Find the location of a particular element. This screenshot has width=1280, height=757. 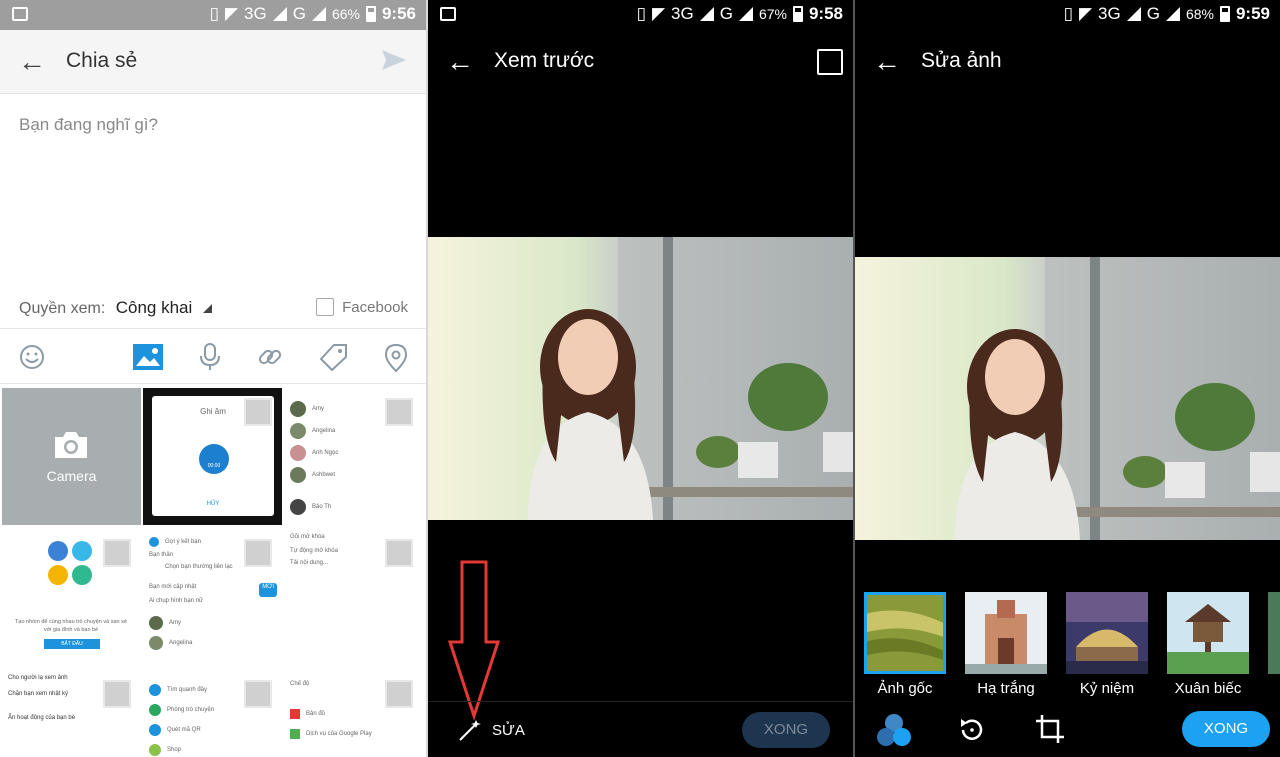

nearby-item: Chế độ is located at coordinates (300, 684).